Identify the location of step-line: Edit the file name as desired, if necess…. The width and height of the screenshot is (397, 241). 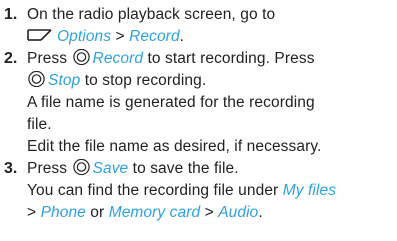
(209, 147).